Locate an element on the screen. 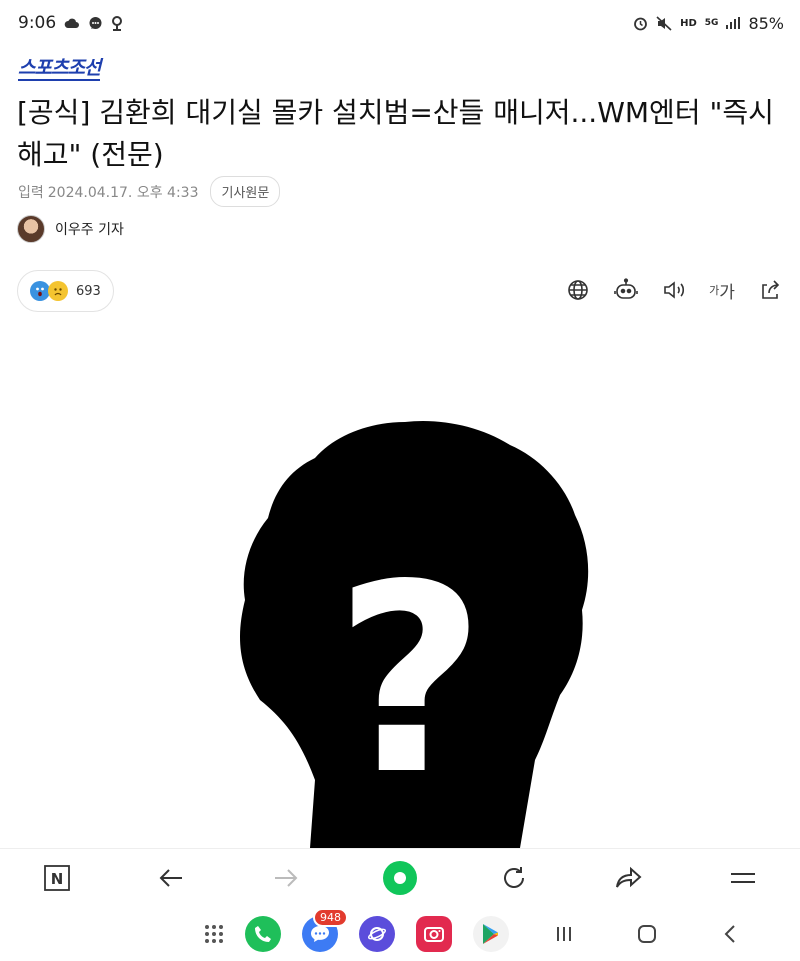 This screenshot has width=800, height=961. camera-app-icon is located at coordinates (434, 934).